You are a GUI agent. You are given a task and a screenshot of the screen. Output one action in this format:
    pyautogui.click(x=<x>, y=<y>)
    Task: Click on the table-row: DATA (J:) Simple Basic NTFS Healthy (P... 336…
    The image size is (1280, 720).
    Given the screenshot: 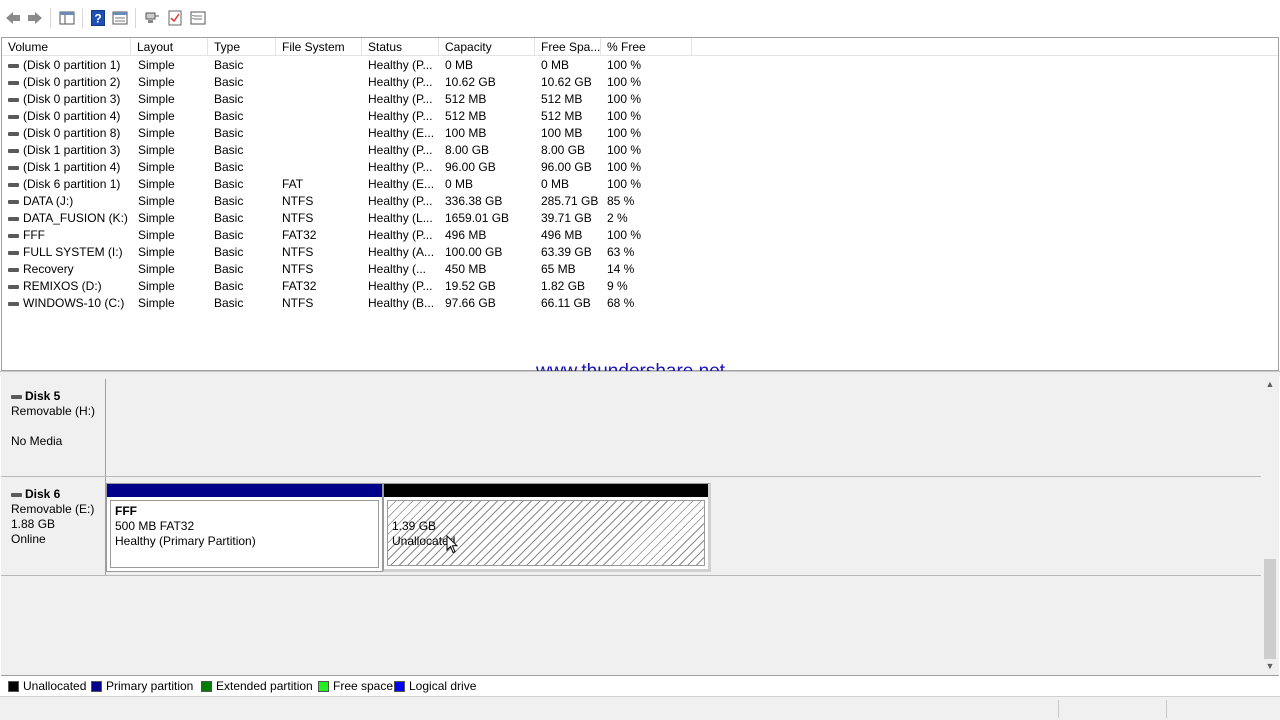 What is the action you would take?
    pyautogui.click(x=640, y=201)
    